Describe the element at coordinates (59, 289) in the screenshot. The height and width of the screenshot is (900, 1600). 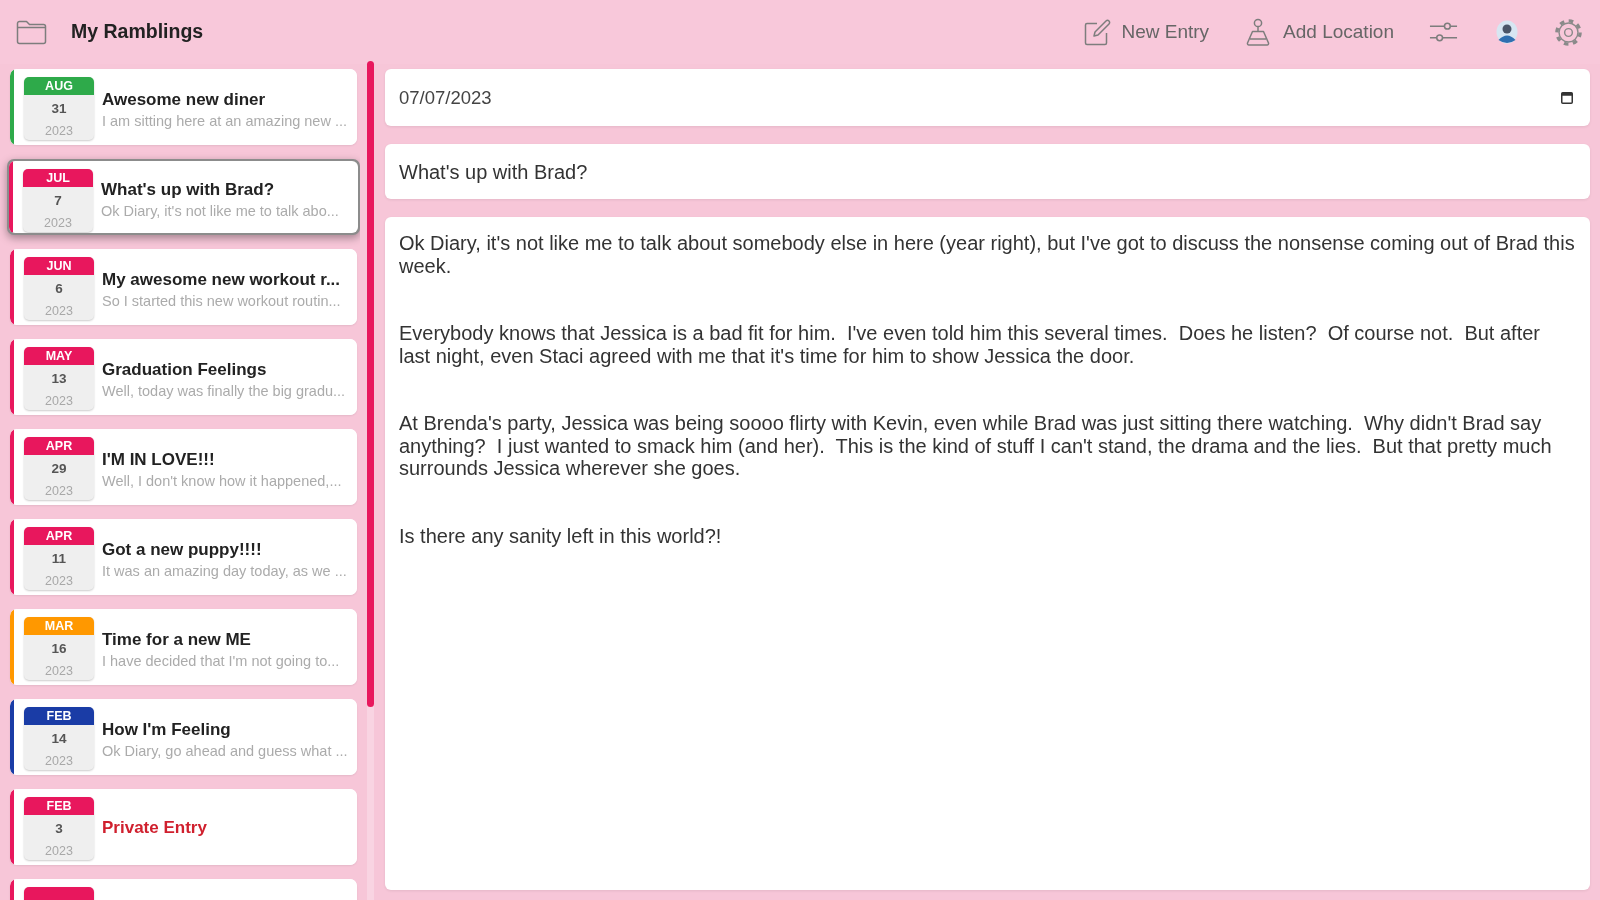
I see `day-number: 6` at that location.